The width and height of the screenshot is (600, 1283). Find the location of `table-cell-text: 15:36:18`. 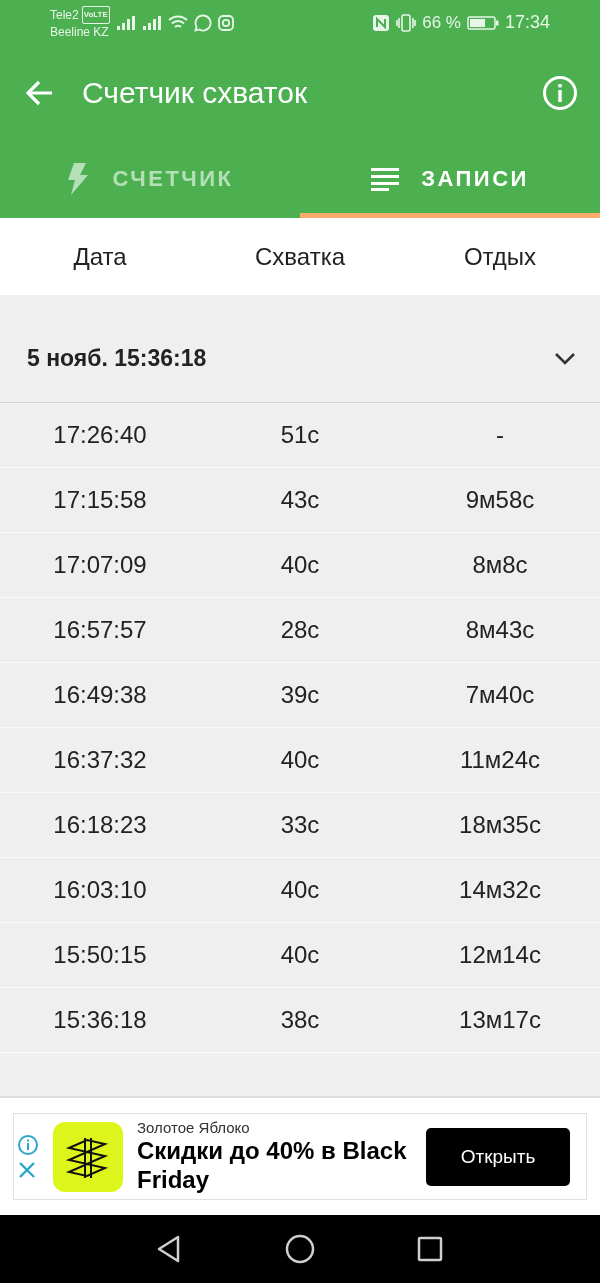

table-cell-text: 15:36:18 is located at coordinates (100, 1020).